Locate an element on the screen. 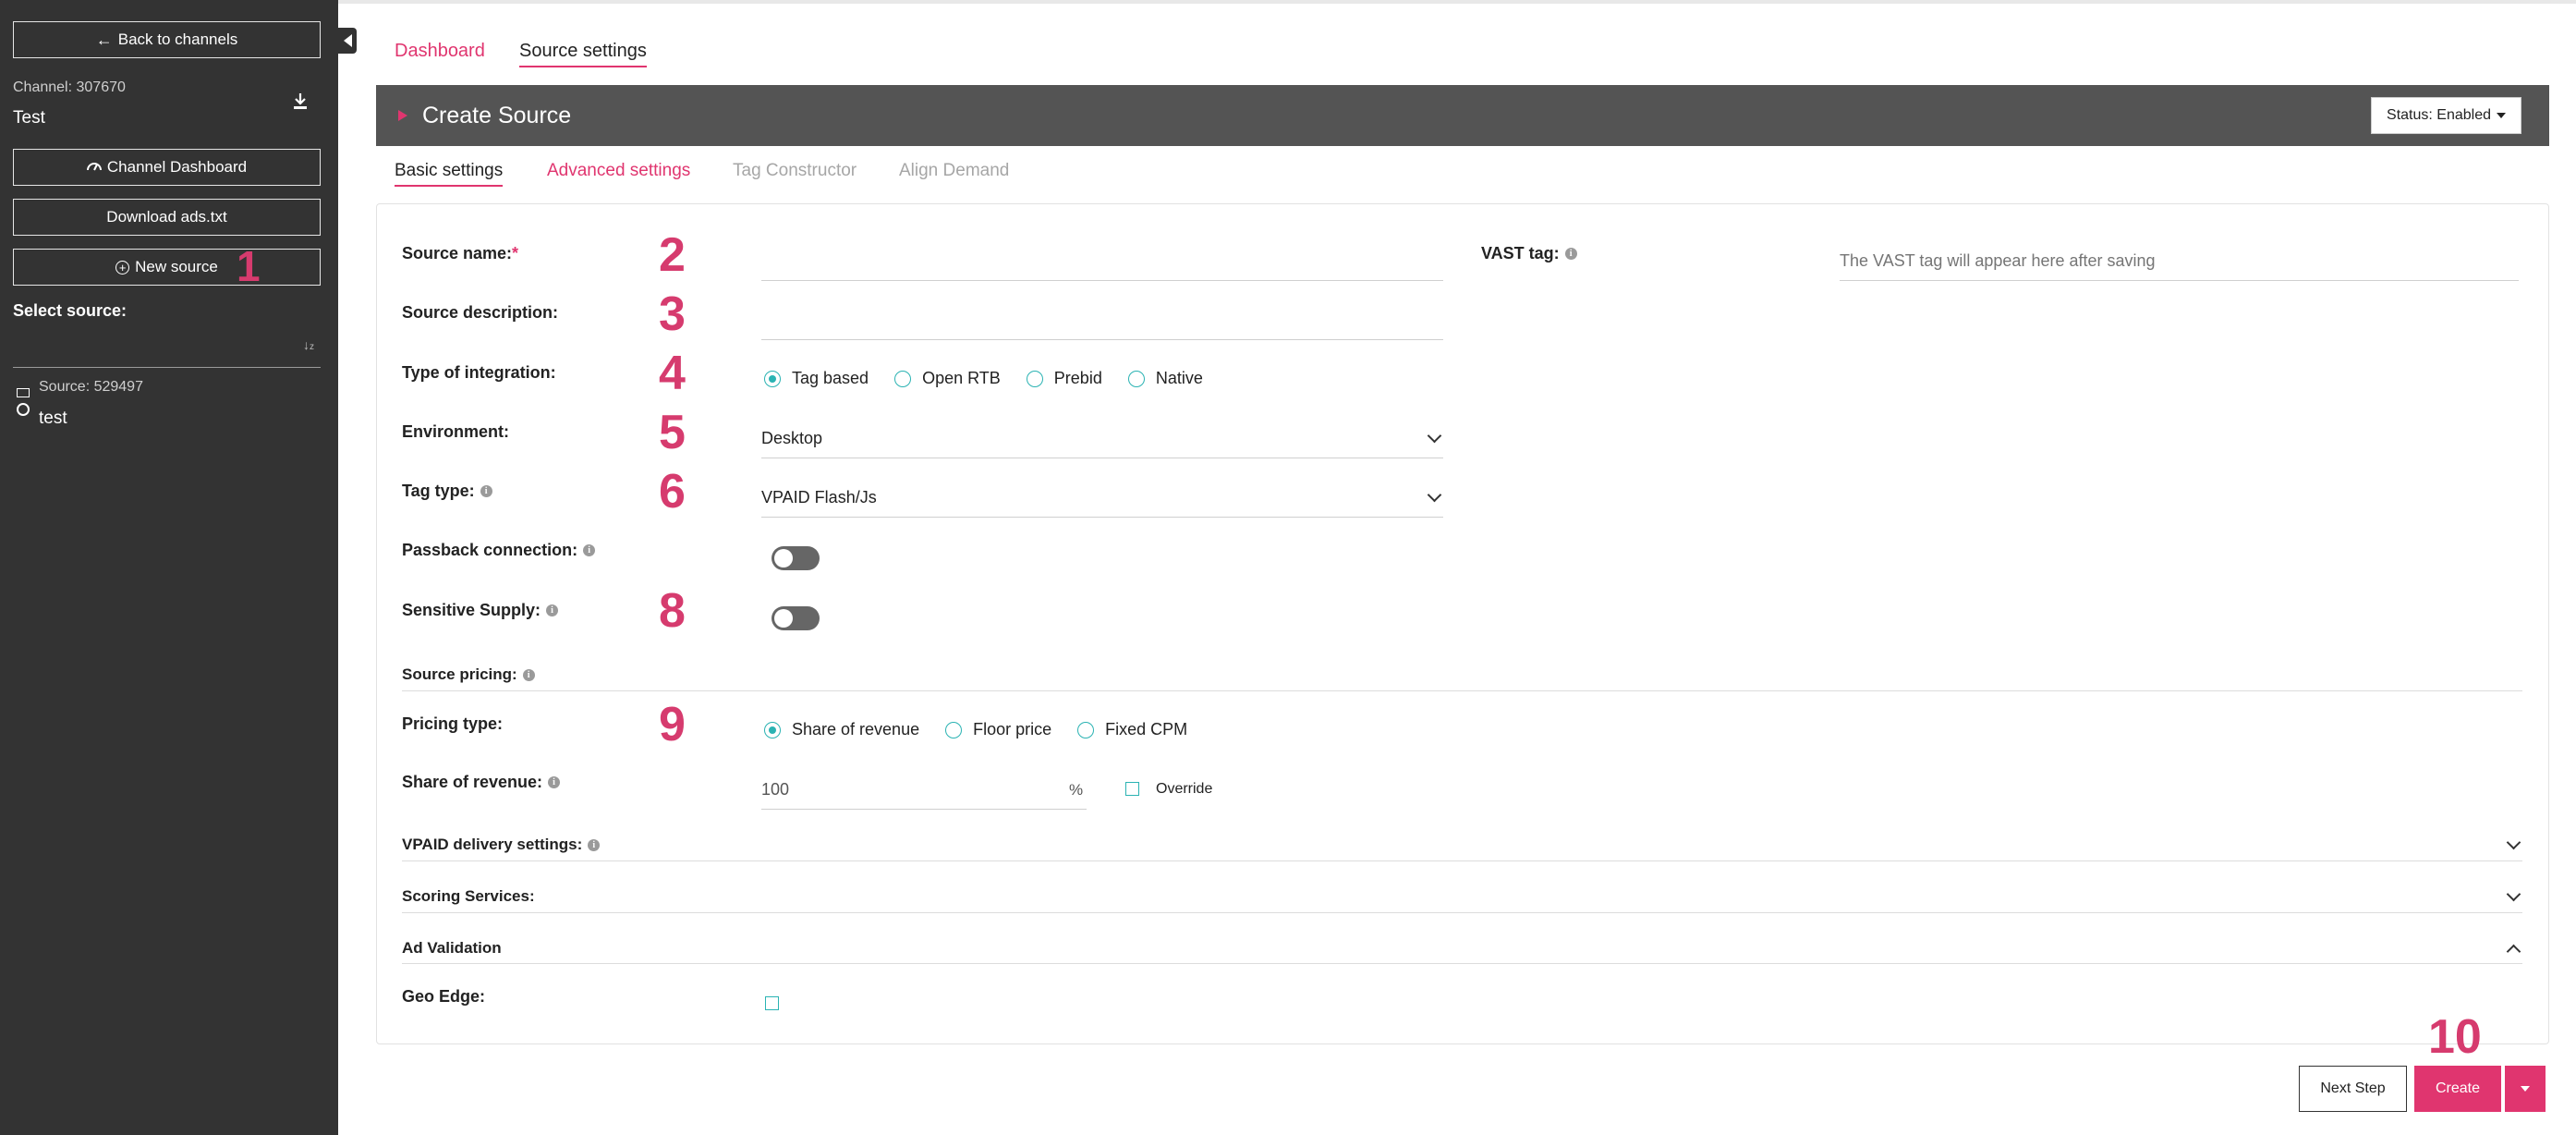 The width and height of the screenshot is (2576, 1135). share-of-revenue-label: Share of revenue: i is located at coordinates (482, 782).